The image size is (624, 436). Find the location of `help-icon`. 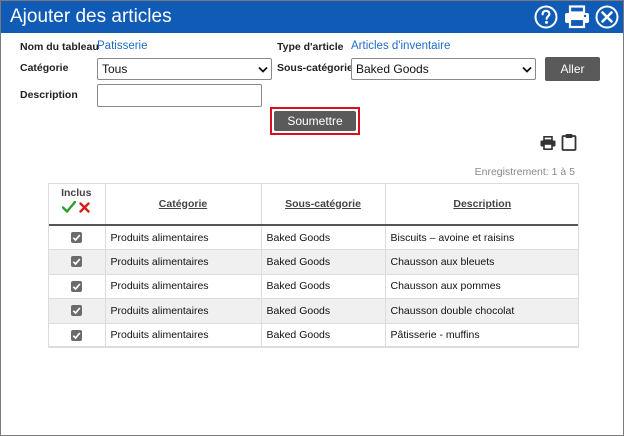

help-icon is located at coordinates (546, 17).